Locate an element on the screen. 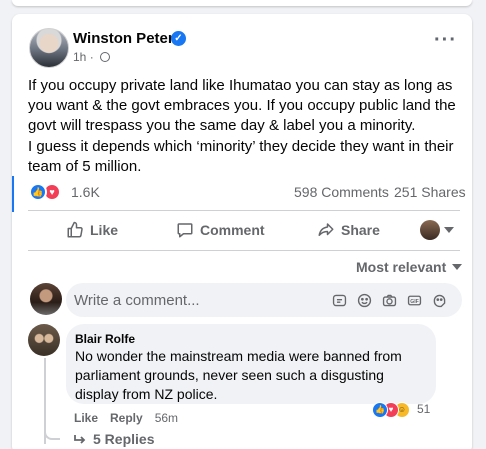 This screenshot has width=486, height=449. gif-icon: GIF is located at coordinates (414, 300).